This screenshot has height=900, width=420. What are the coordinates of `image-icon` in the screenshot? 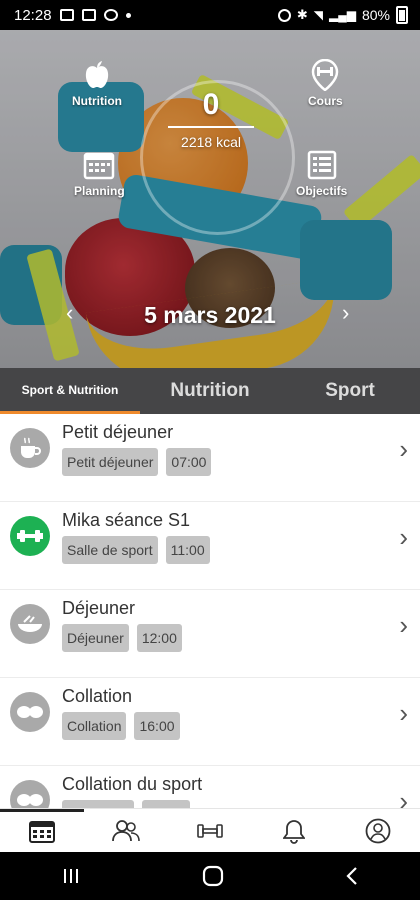 It's located at (88, 15).